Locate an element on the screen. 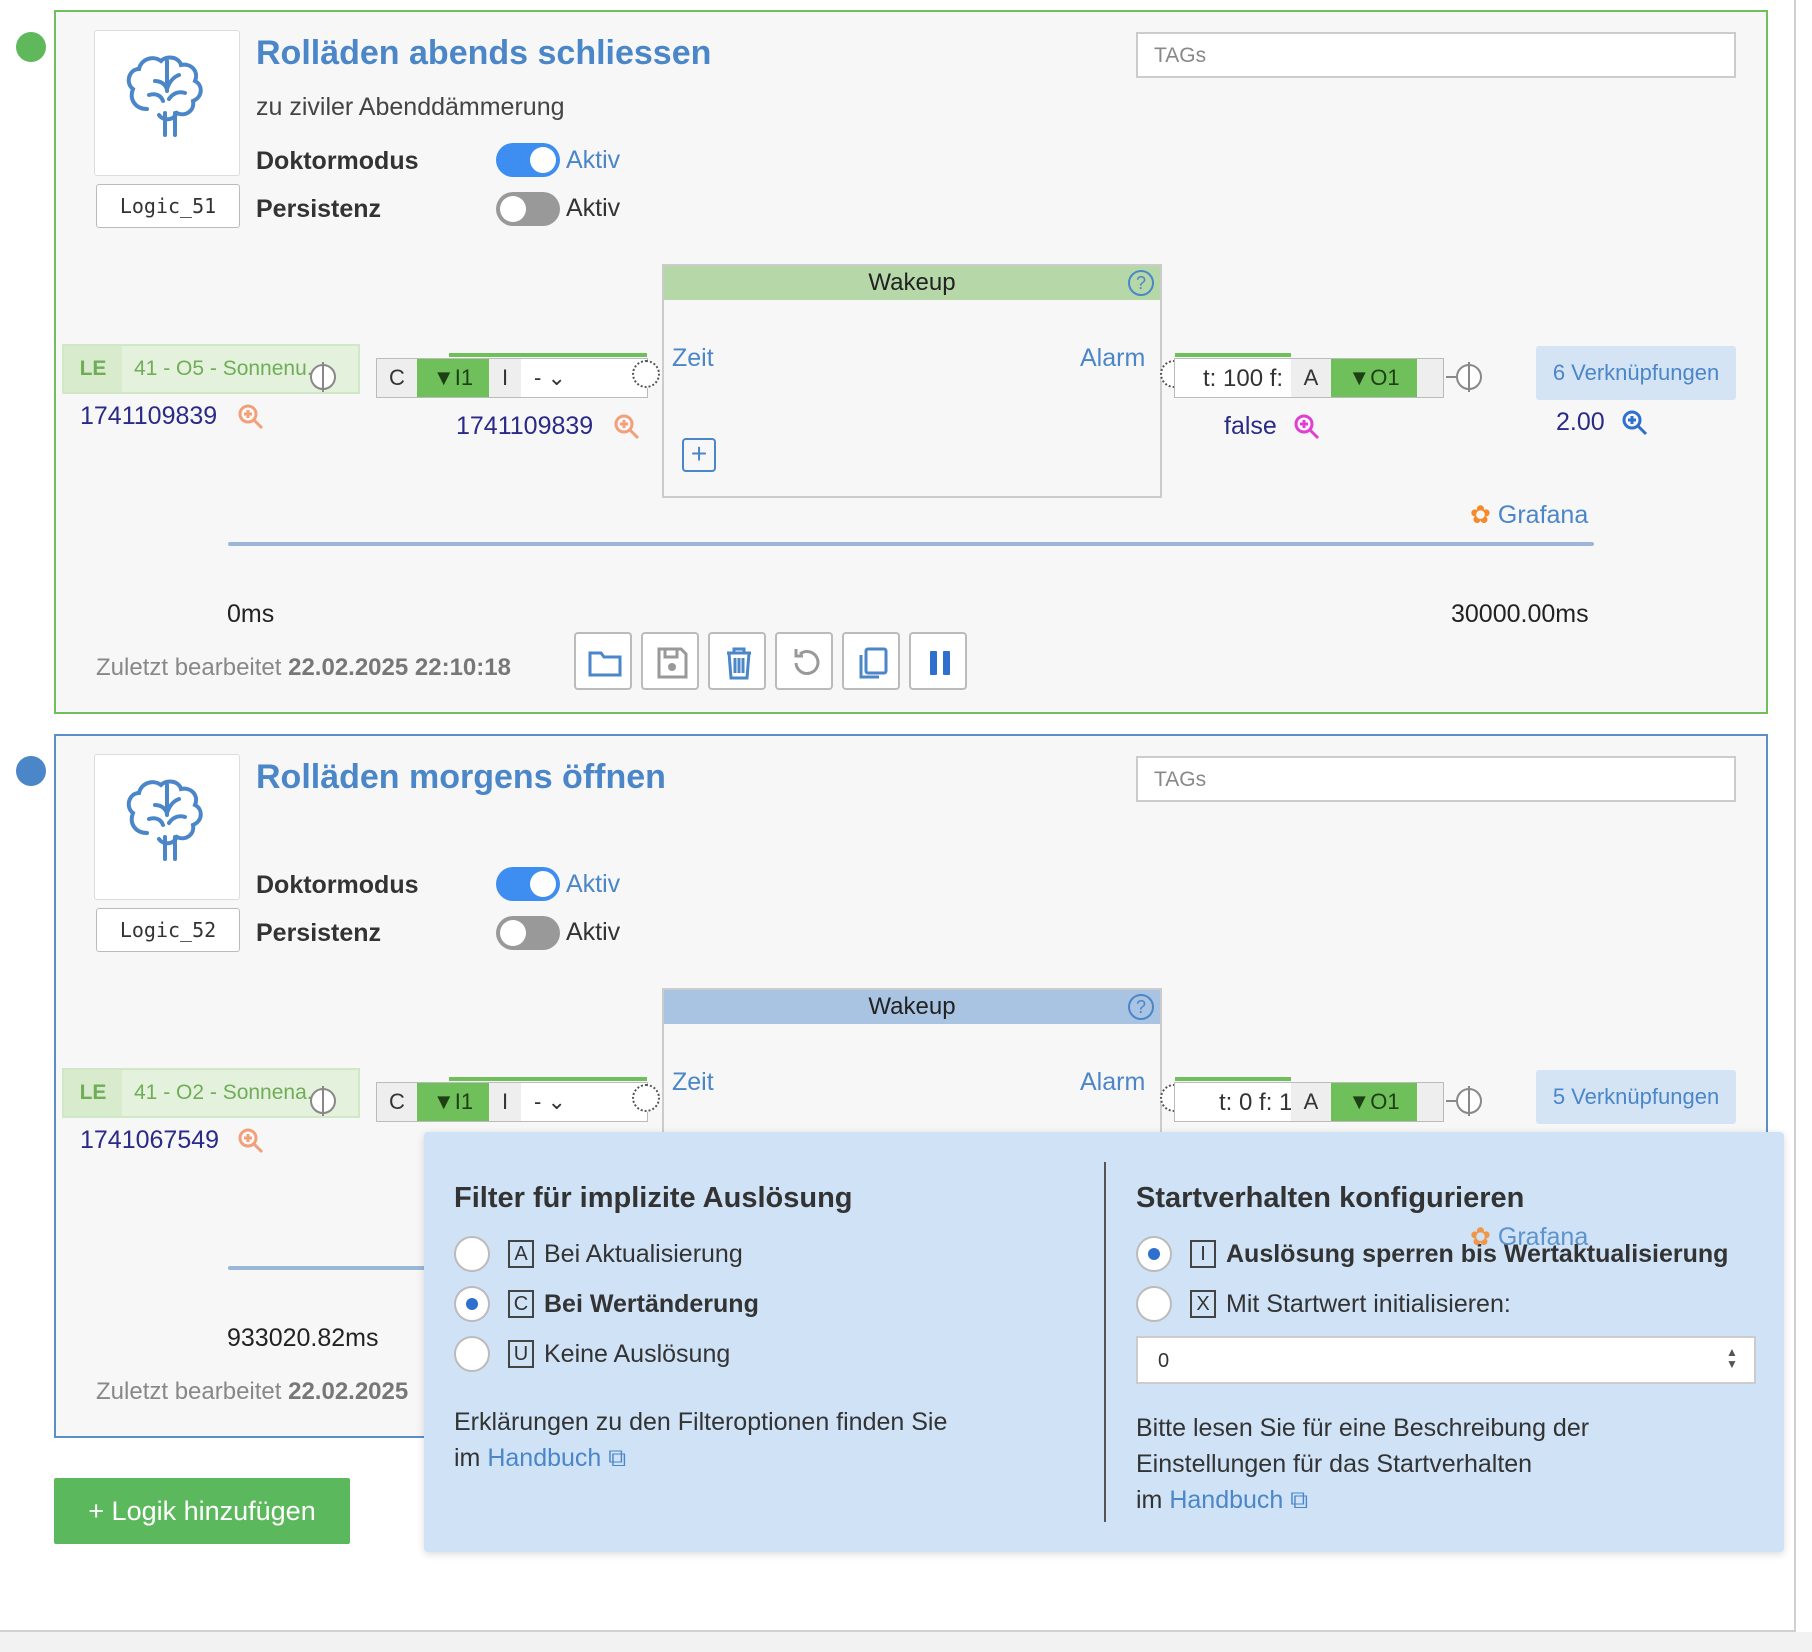  links-button: 6 Verknüpfungen is located at coordinates (1636, 373).